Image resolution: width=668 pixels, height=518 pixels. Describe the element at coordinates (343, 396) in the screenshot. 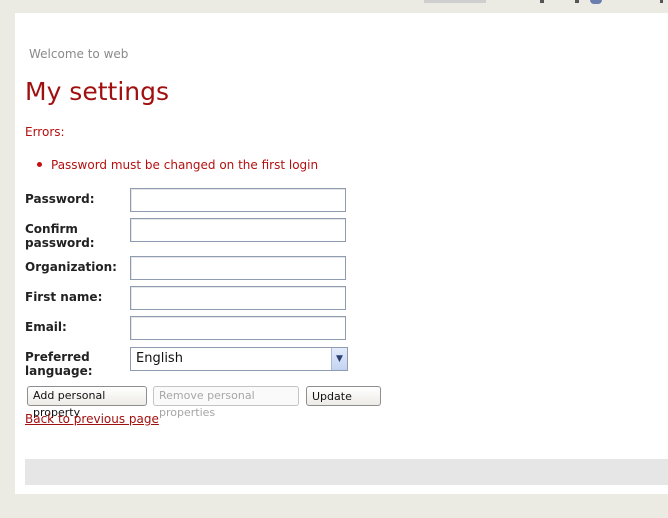

I see `update-button: Update` at that location.